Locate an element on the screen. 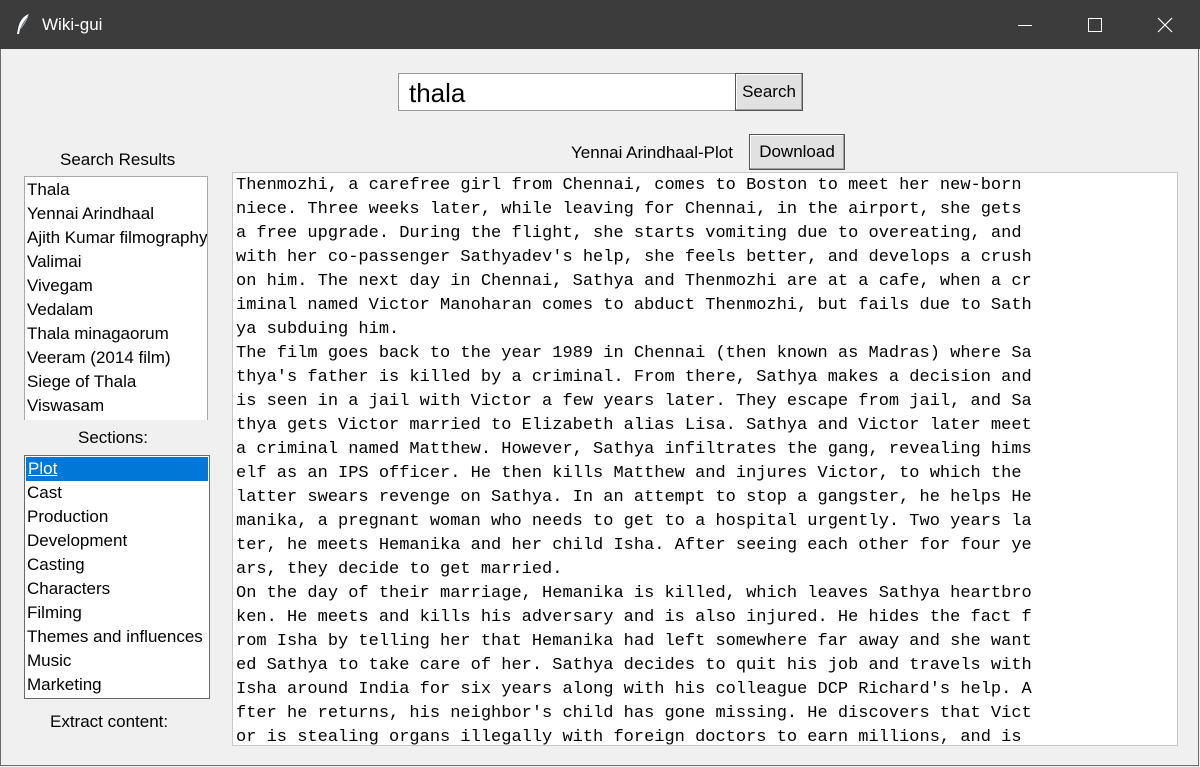  minimize-icon is located at coordinates (1025, 25).